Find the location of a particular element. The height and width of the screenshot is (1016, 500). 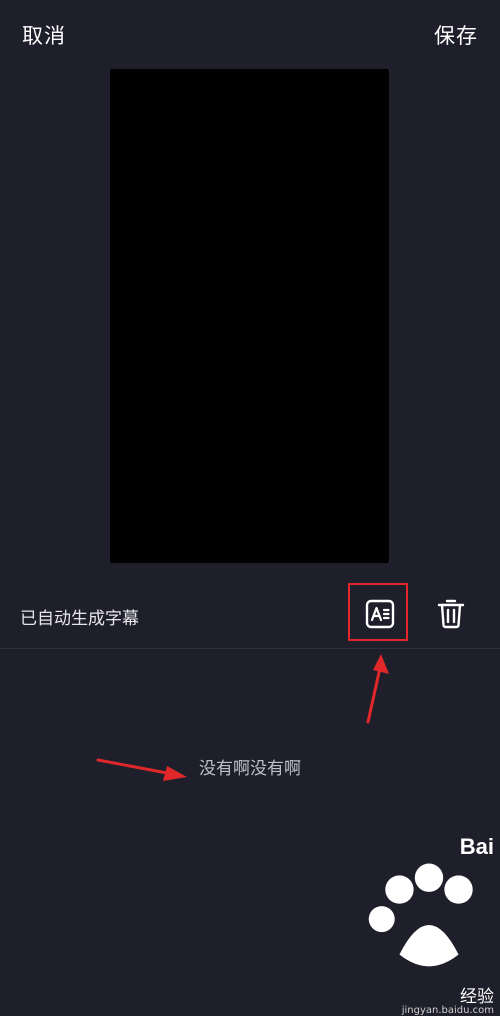

subtitle-line: 没有啊没有啊 is located at coordinates (250, 766).